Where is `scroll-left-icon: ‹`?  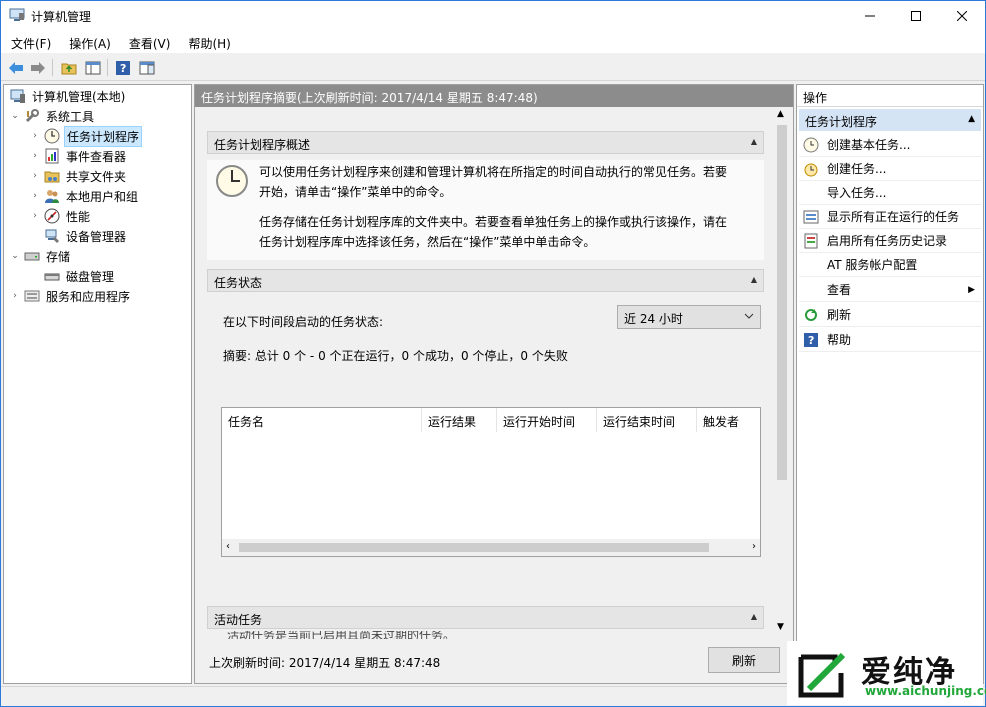
scroll-left-icon: ‹ is located at coordinates (228, 546).